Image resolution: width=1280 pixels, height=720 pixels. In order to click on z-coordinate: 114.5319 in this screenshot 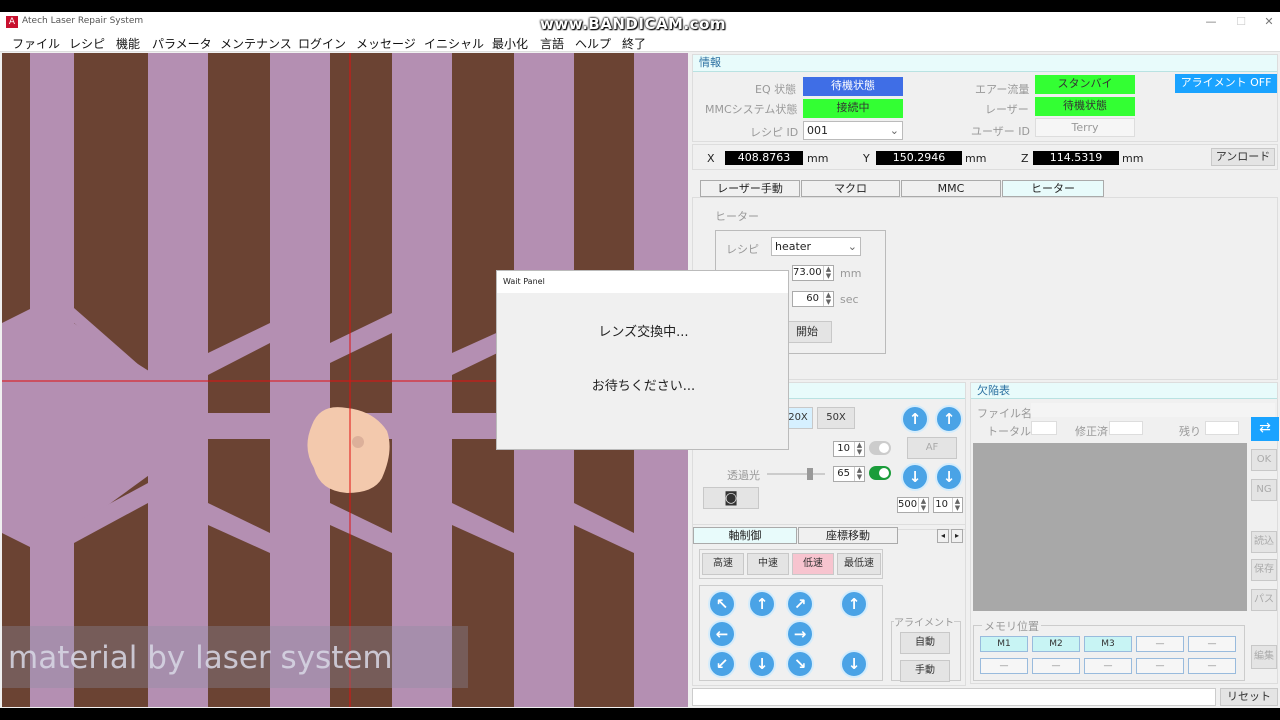, I will do `click(1076, 158)`.